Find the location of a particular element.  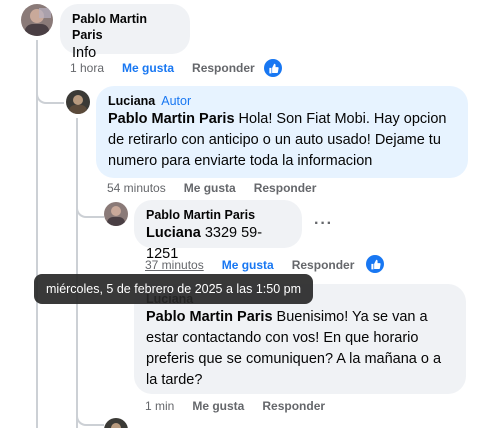

comment-time: 1 min is located at coordinates (159, 406).